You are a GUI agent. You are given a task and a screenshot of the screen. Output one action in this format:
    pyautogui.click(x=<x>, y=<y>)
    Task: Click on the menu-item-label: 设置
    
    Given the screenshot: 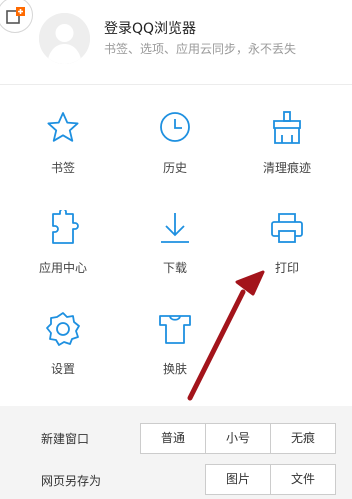 What is the action you would take?
    pyautogui.click(x=62, y=369)
    